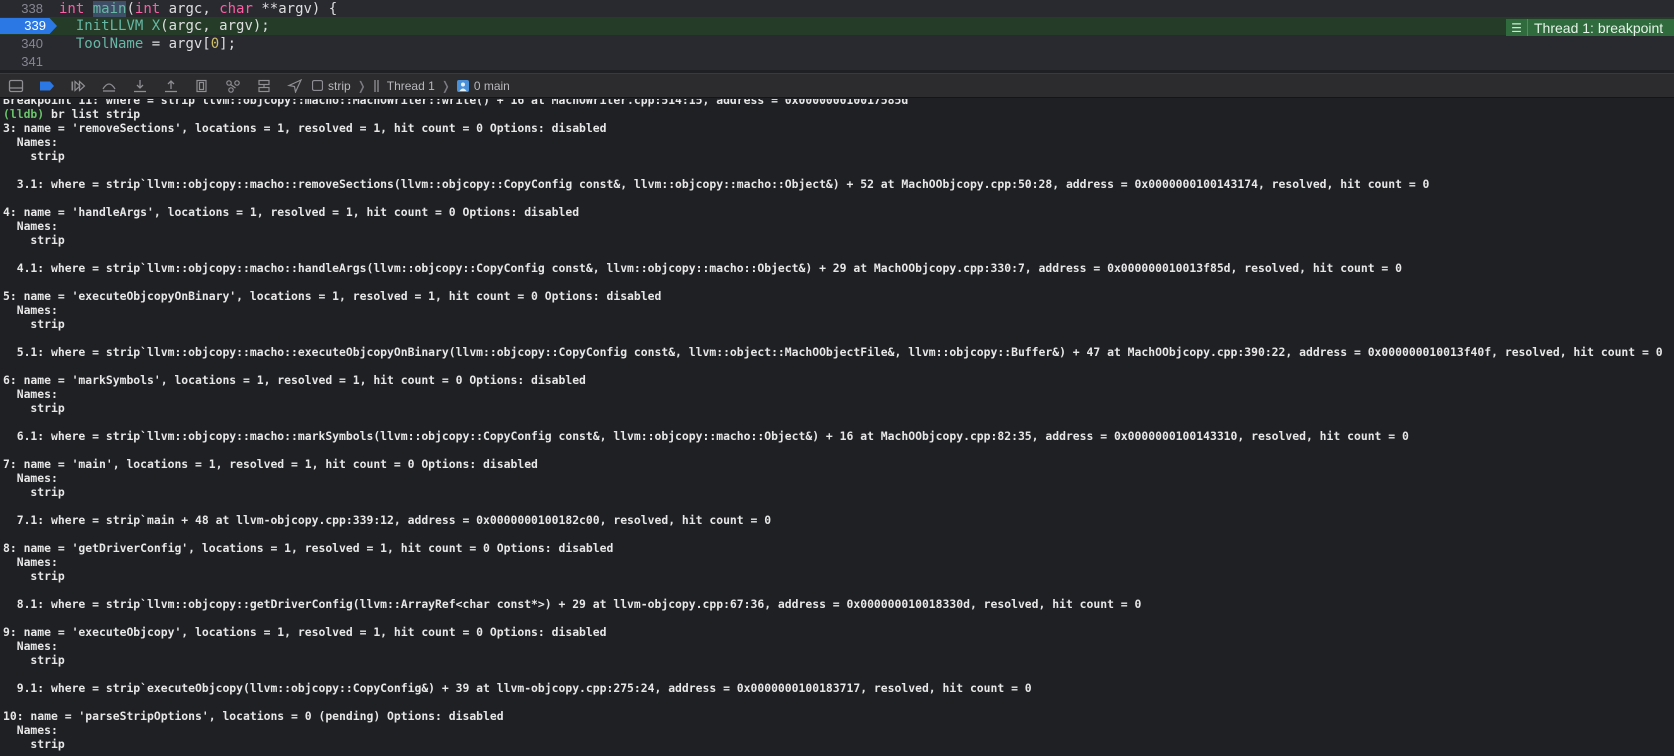  Describe the element at coordinates (295, 9) in the screenshot. I see `code-token: **argv) {` at that location.